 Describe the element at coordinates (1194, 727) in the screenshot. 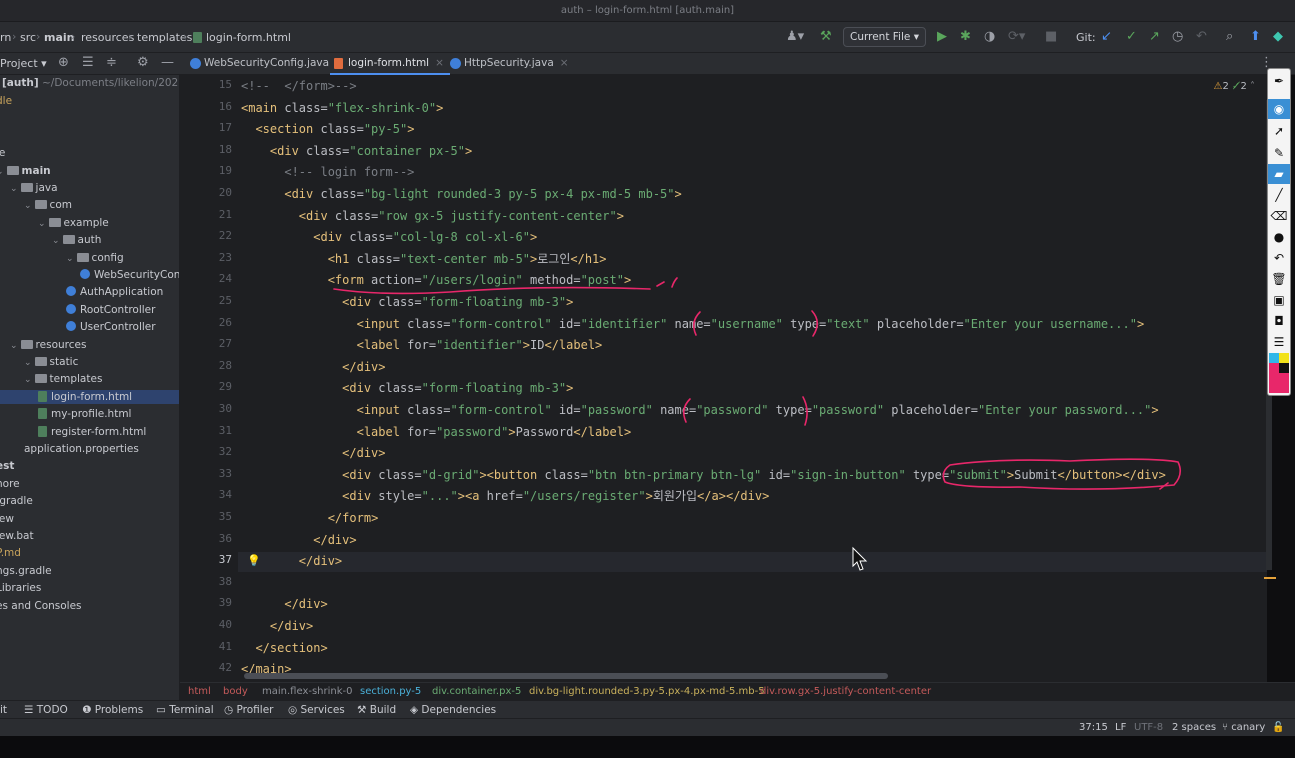

I see `indent-setting: 2 spaces` at that location.